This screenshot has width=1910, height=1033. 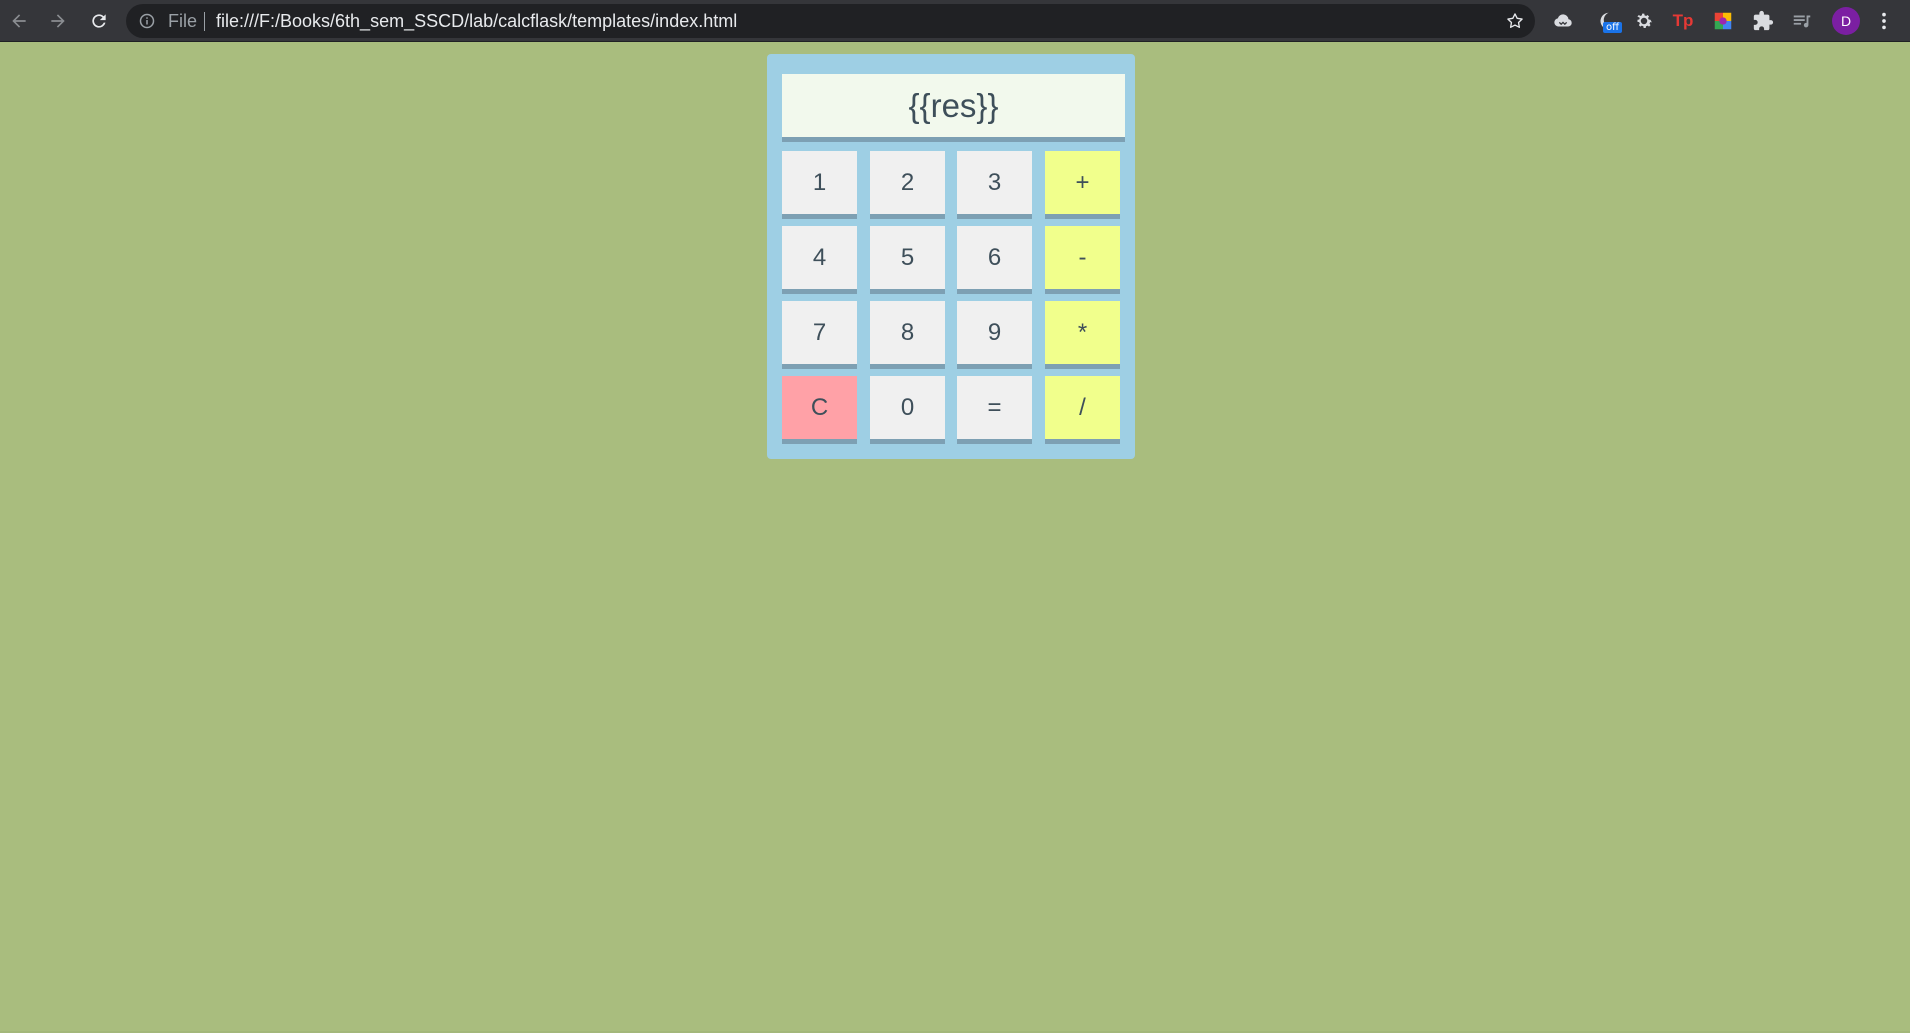 I want to click on extension-cloud-button, so click(x=1563, y=21).